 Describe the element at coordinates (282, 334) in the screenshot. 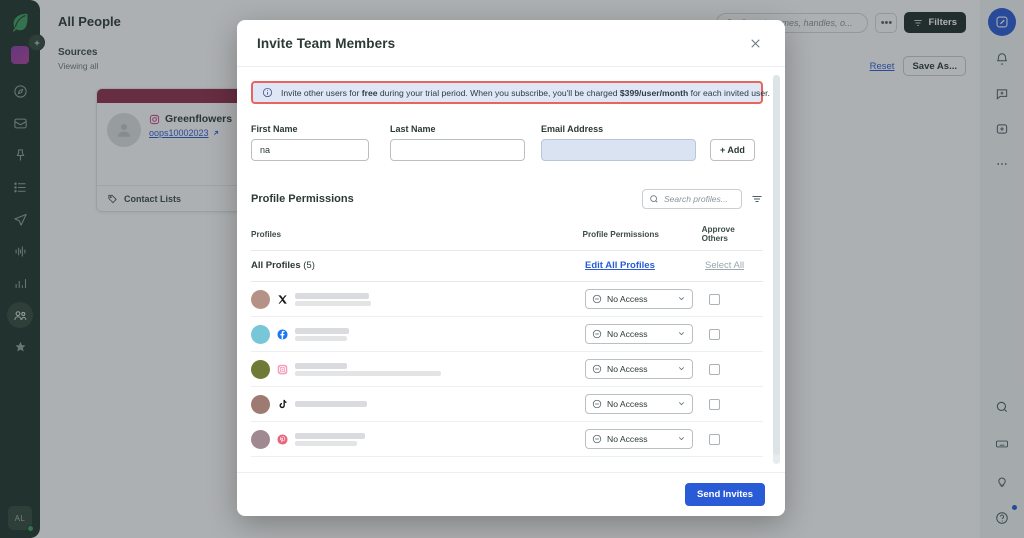

I see `facebook-icon` at that location.